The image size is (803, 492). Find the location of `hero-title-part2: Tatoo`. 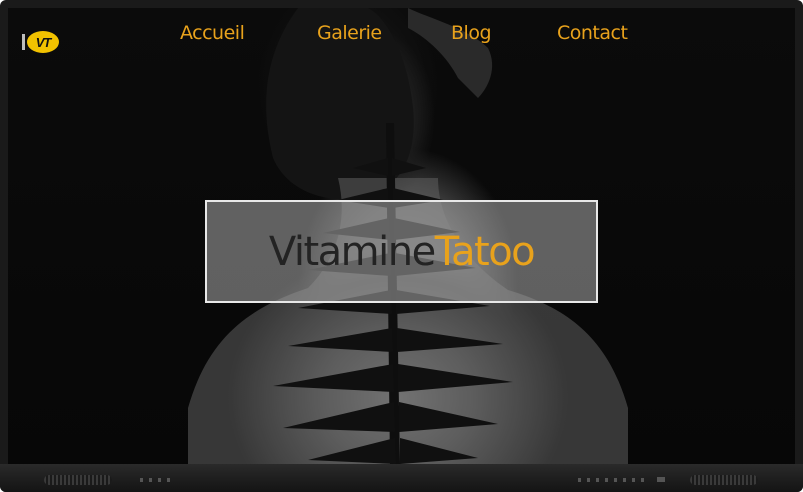

hero-title-part2: Tatoo is located at coordinates (485, 251).